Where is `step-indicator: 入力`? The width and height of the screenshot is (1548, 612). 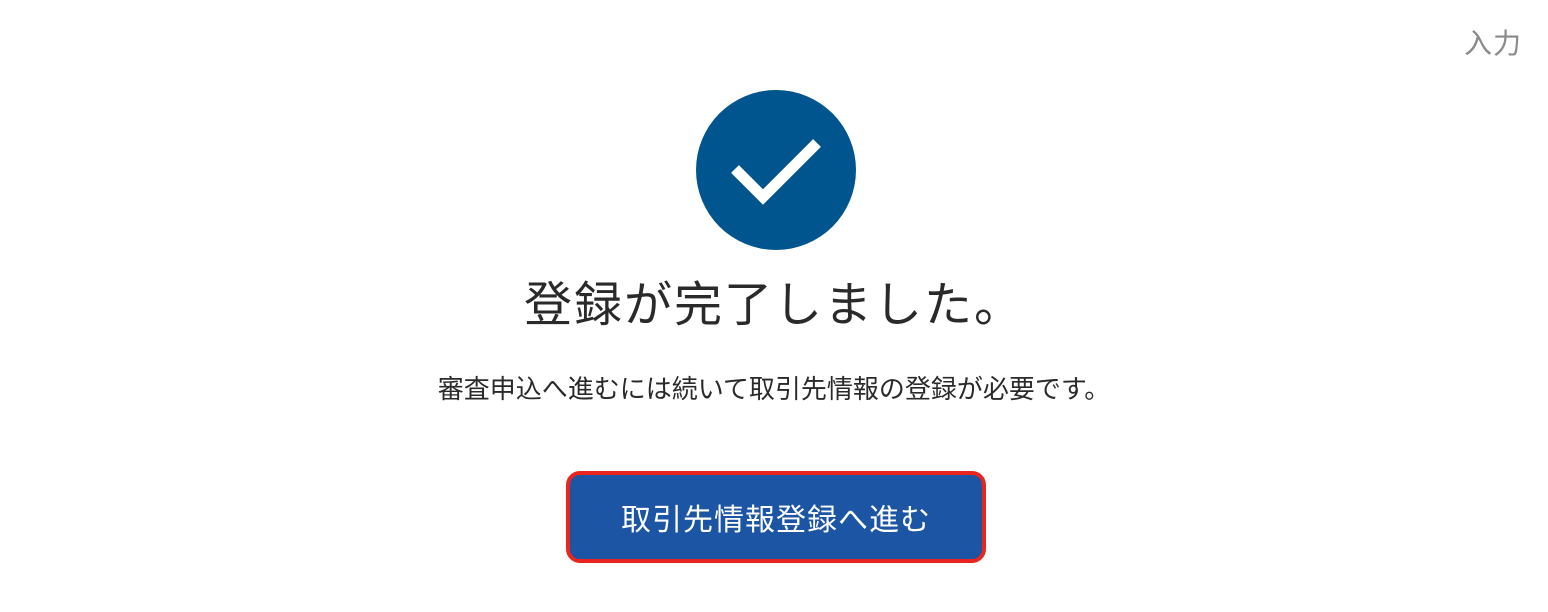 step-indicator: 入力 is located at coordinates (1492, 43).